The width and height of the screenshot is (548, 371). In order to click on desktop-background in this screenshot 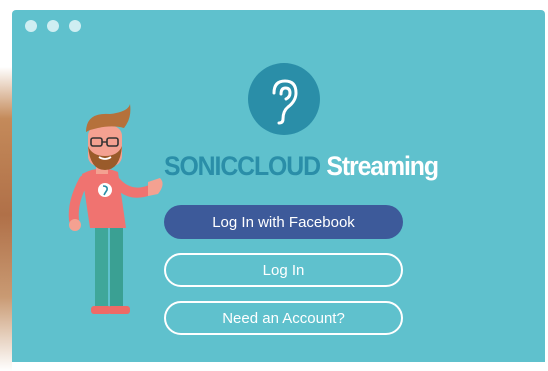, I will do `click(6, 185)`.